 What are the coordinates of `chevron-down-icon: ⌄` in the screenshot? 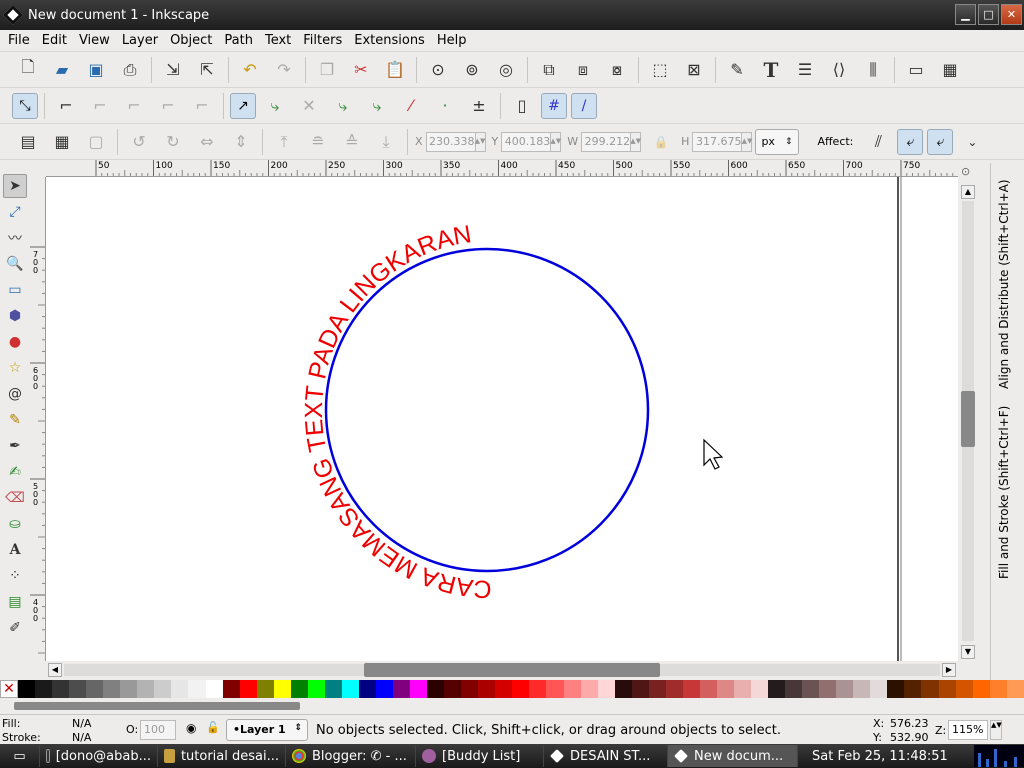 It's located at (972, 142).